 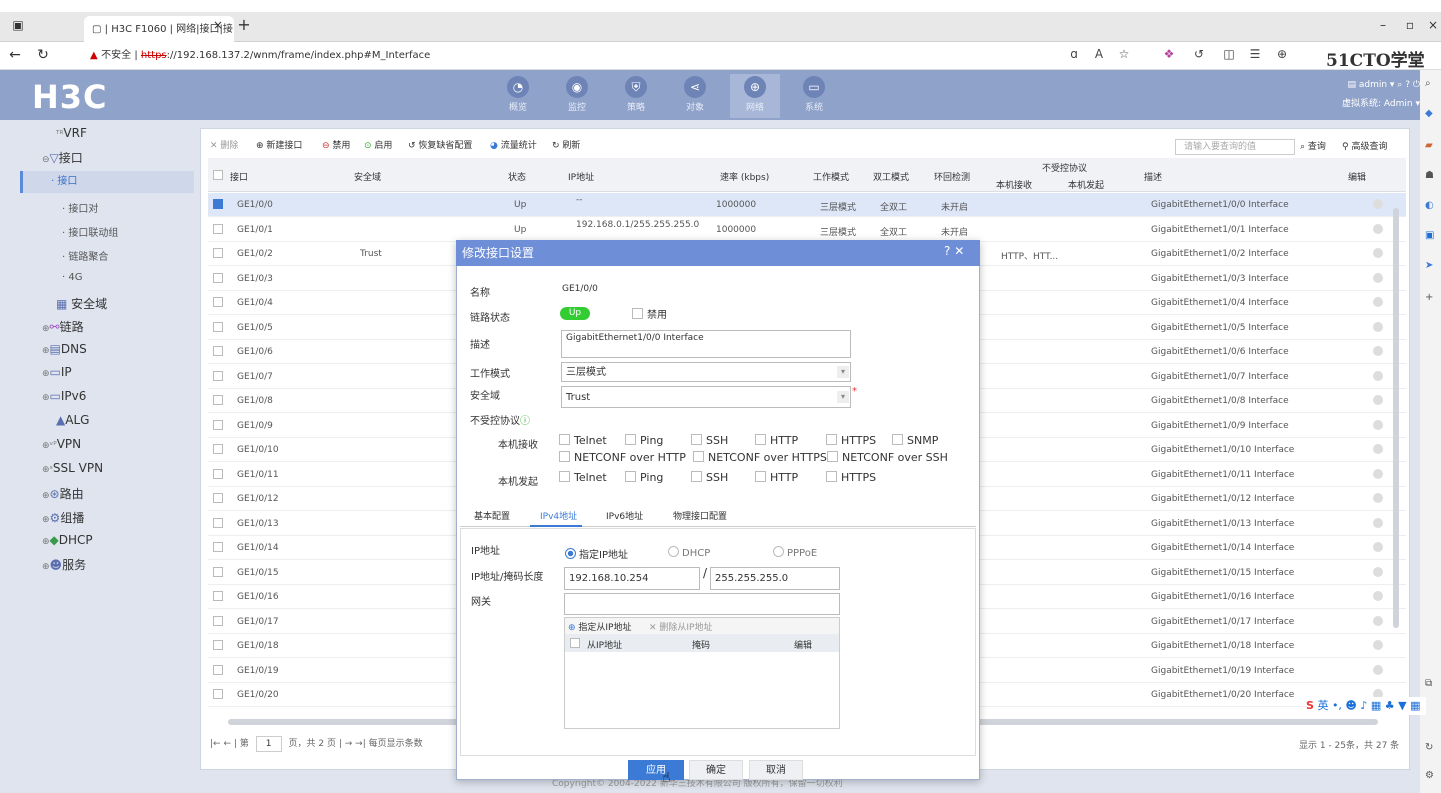 What do you see at coordinates (518, 96) in the screenshot?
I see `nav-overview: ◔ 概览` at bounding box center [518, 96].